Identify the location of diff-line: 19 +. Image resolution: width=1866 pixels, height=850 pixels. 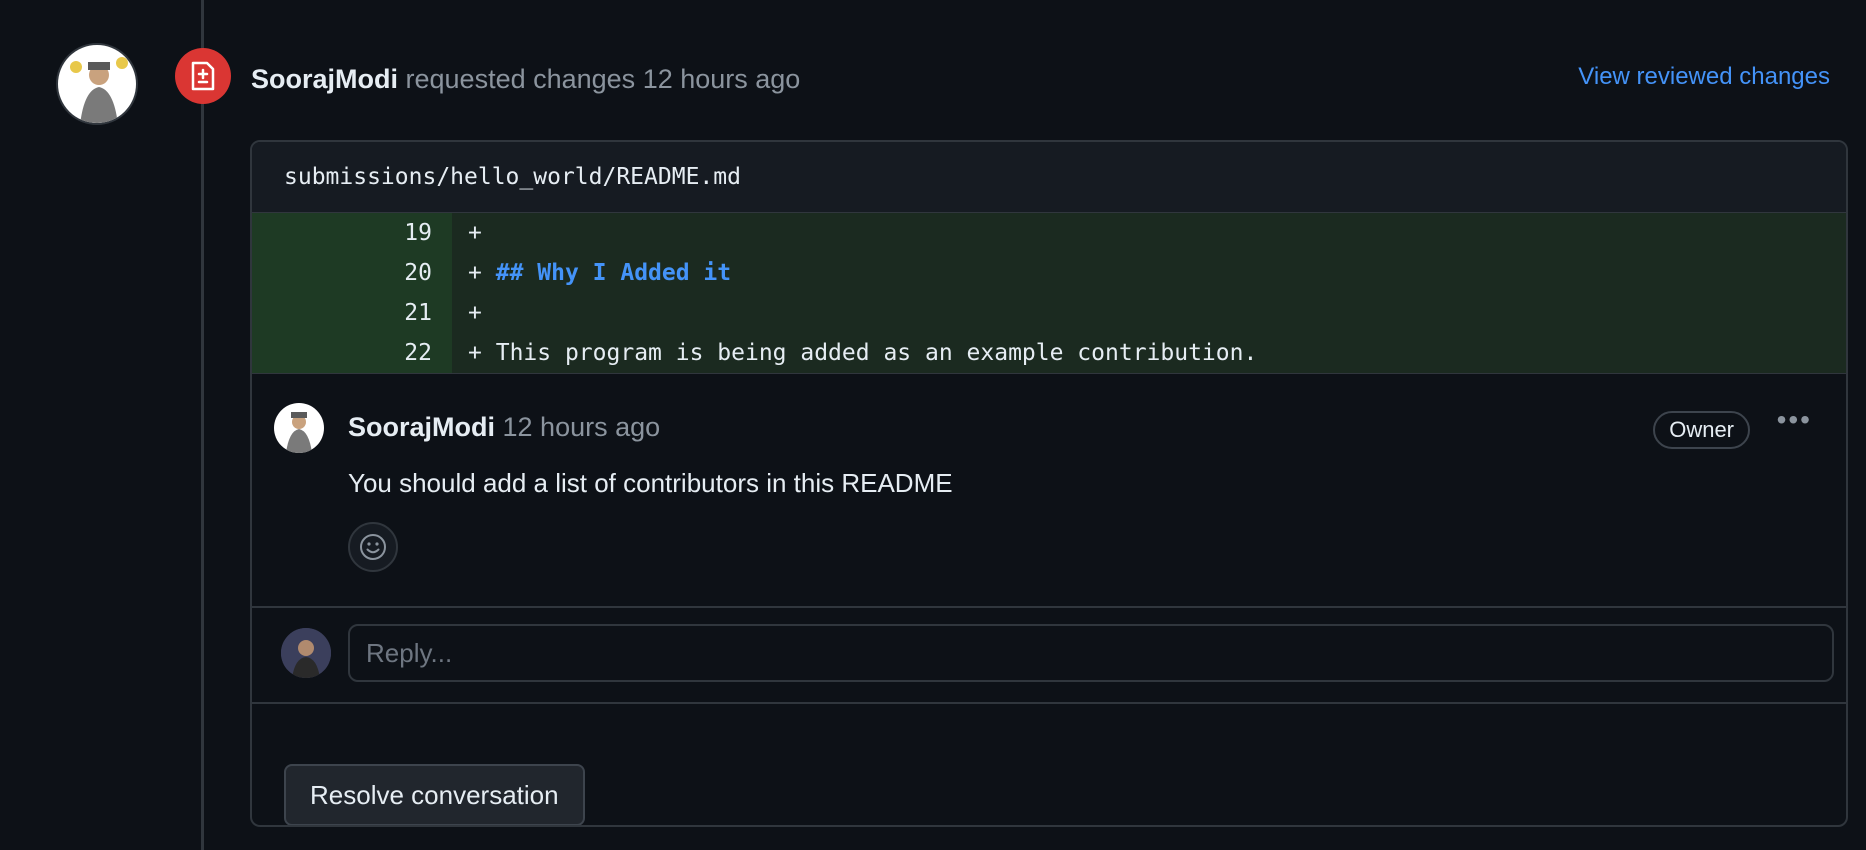
(1049, 233).